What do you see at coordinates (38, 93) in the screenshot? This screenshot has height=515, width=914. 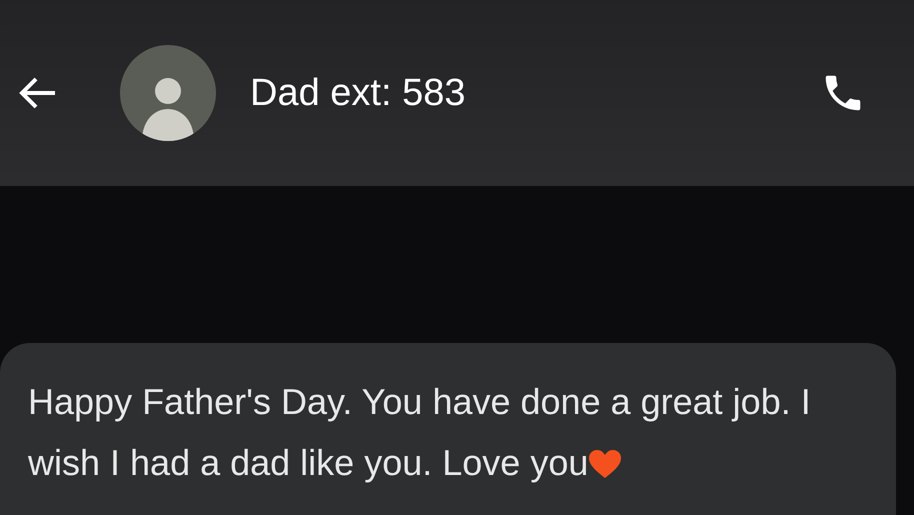 I see `back-arrow-icon` at bounding box center [38, 93].